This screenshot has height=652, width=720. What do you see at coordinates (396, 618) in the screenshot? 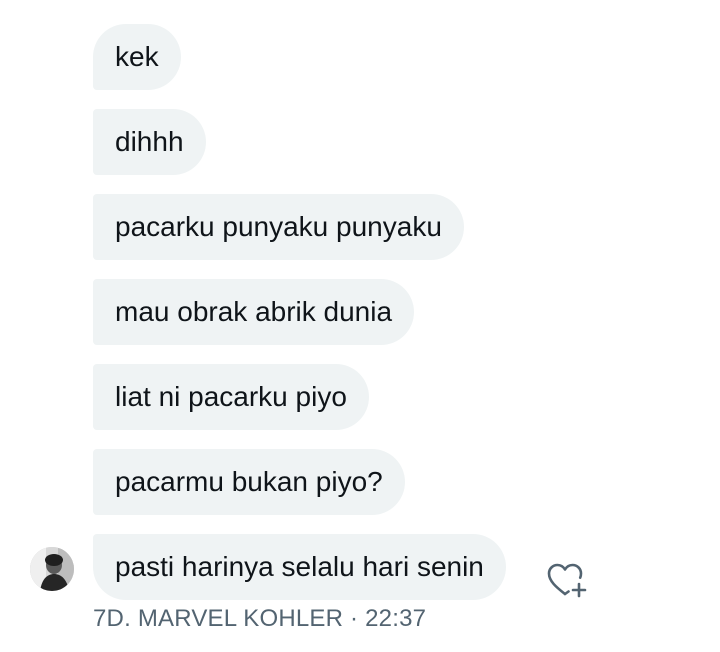
I see `message-time: 22:37` at bounding box center [396, 618].